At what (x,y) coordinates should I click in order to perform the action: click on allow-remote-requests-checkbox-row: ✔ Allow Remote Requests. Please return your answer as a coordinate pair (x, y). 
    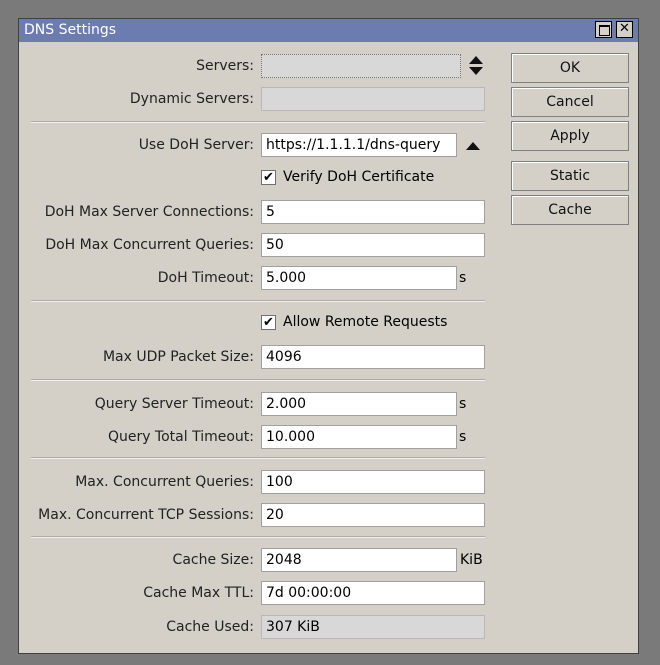
    Looking at the image, I should click on (381, 324).